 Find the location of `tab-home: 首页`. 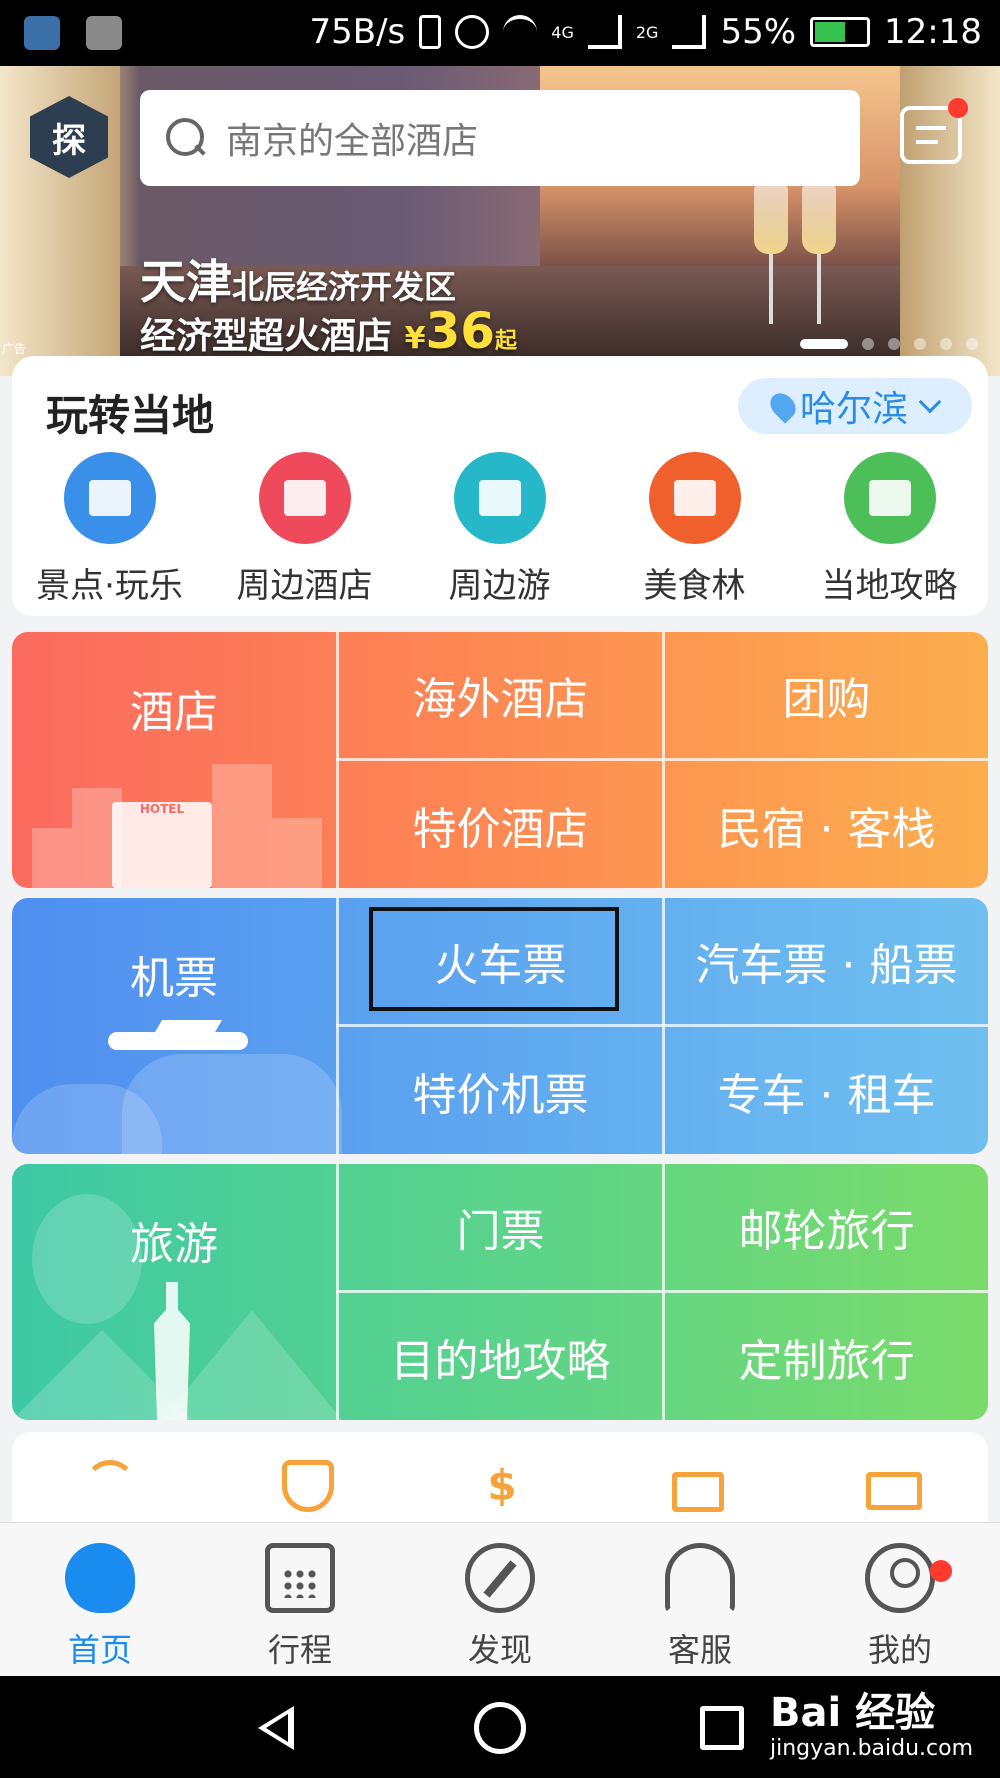

tab-home: 首页 is located at coordinates (100, 1599).